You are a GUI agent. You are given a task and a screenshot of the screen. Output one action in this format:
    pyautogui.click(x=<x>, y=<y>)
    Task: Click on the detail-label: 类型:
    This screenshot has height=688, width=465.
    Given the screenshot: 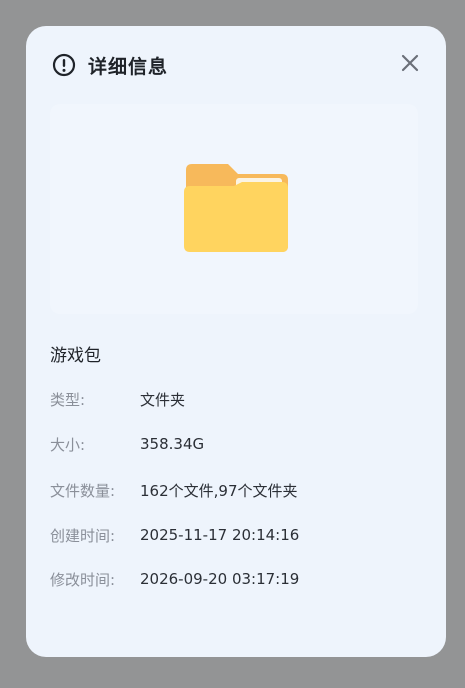 What is the action you would take?
    pyautogui.click(x=68, y=399)
    